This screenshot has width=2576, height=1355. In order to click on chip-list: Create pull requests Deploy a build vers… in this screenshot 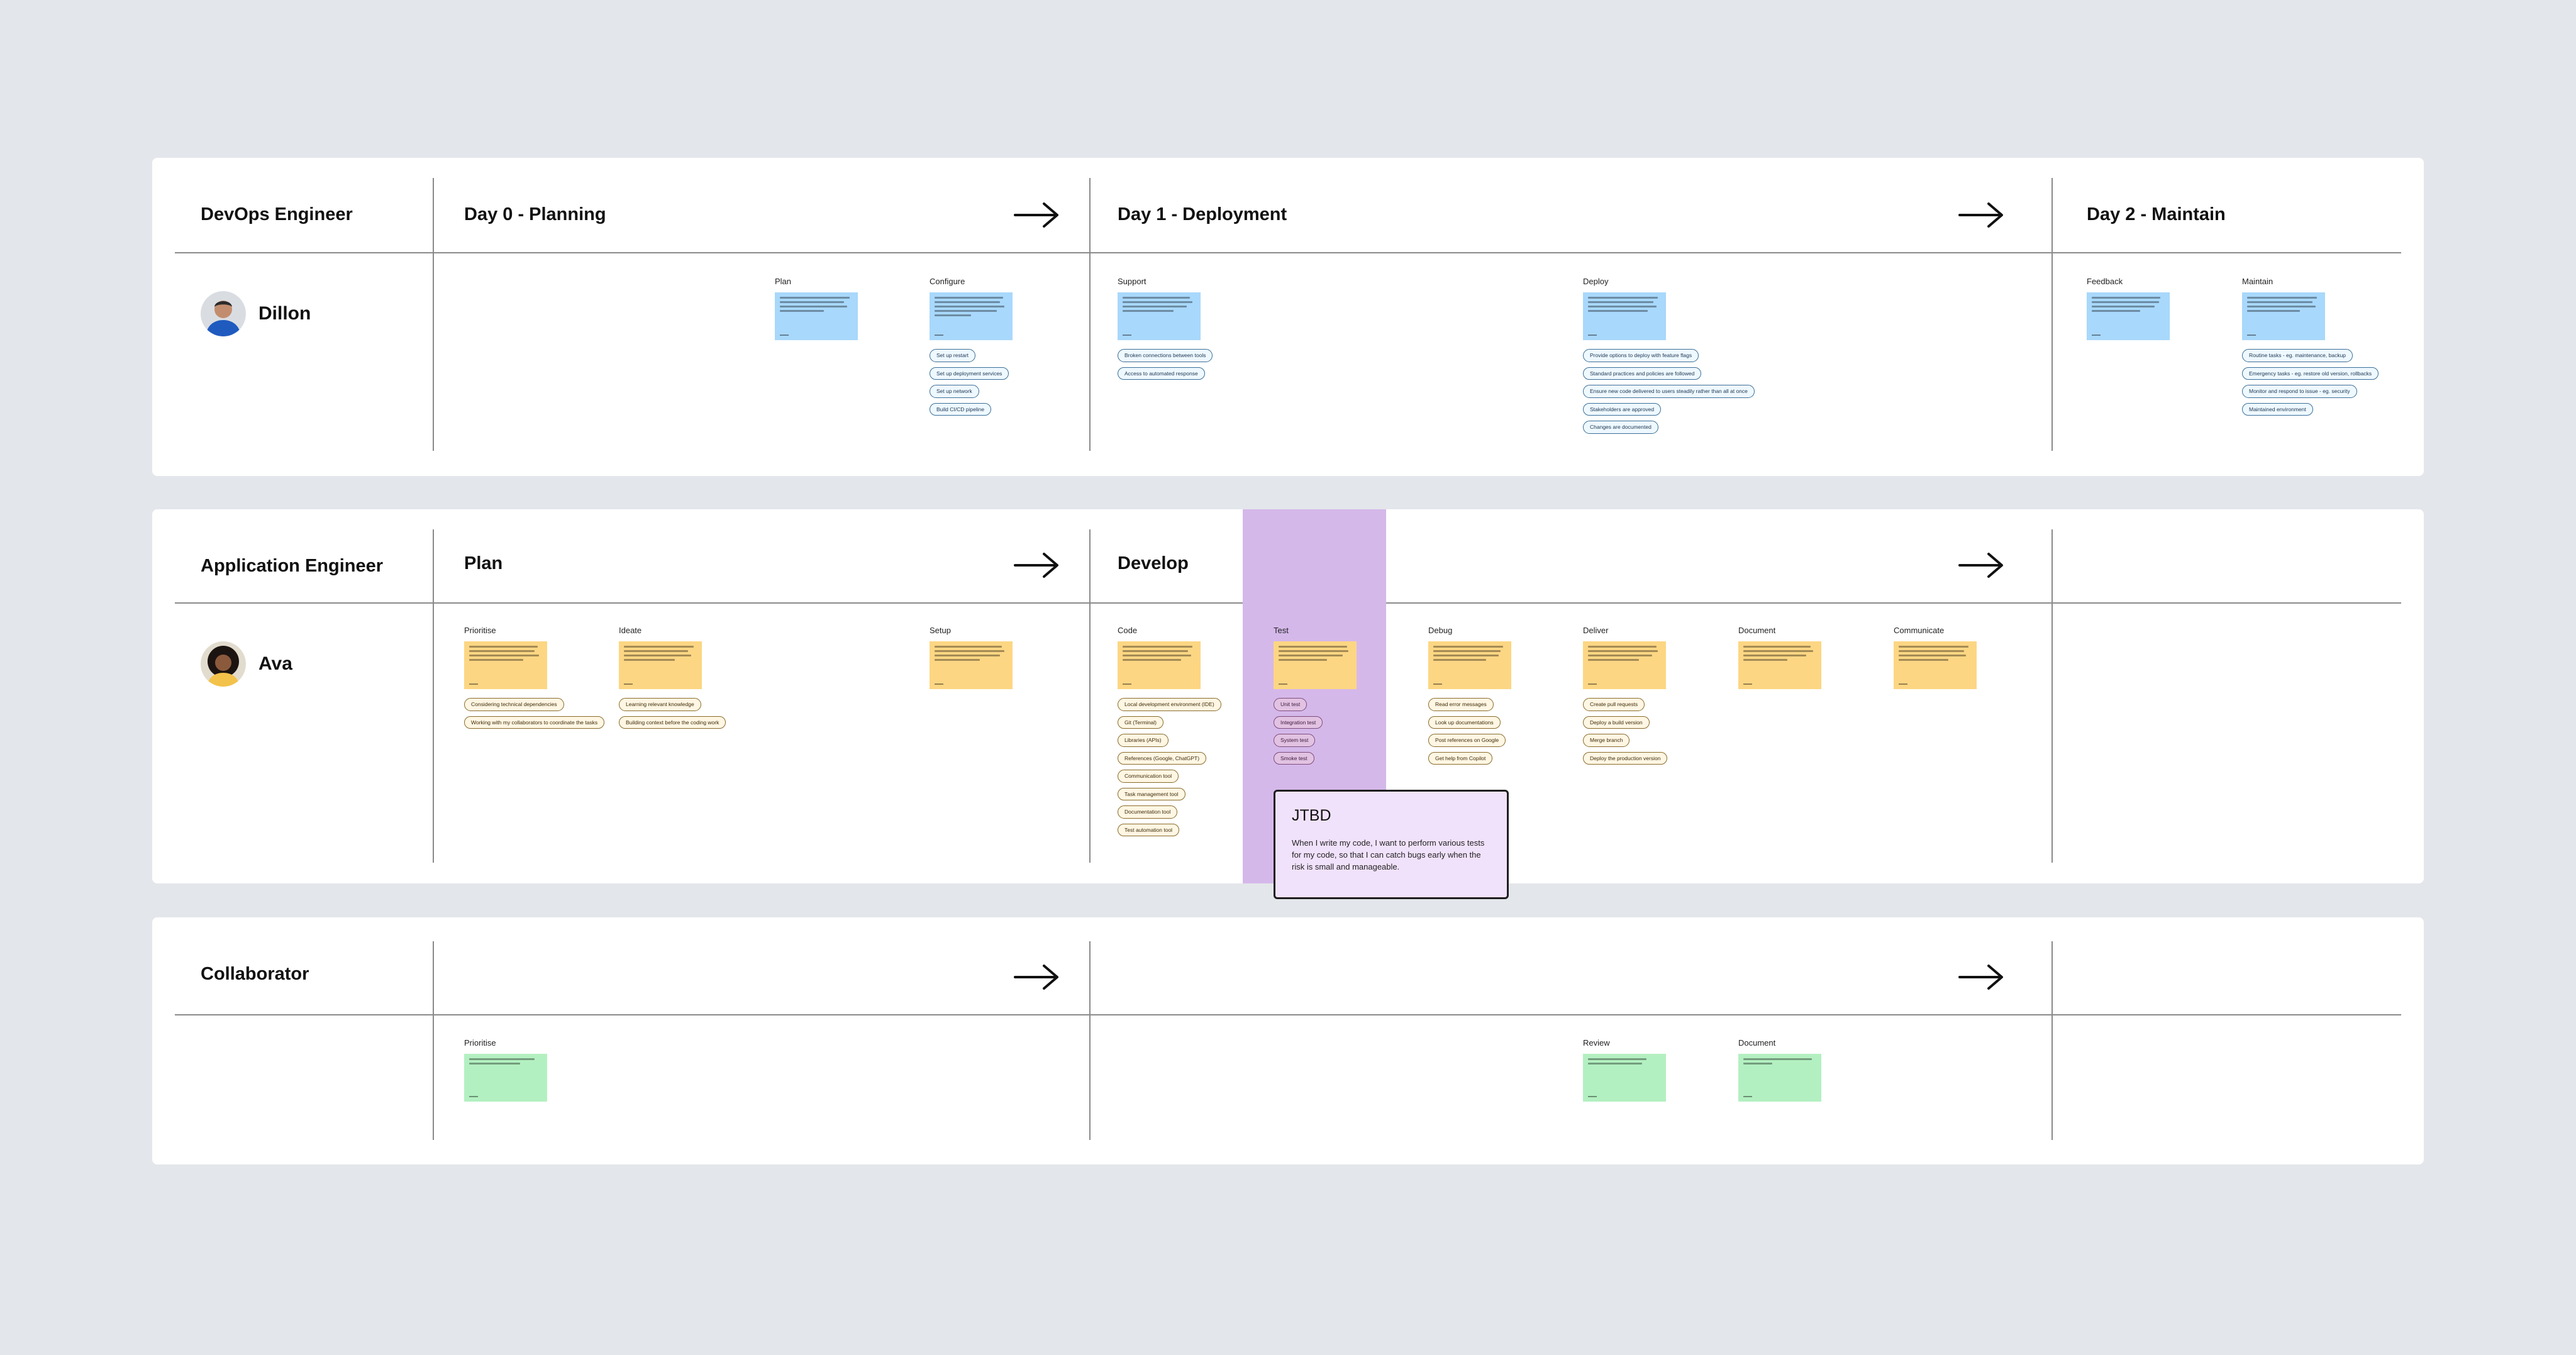, I will do `click(1671, 732)`.